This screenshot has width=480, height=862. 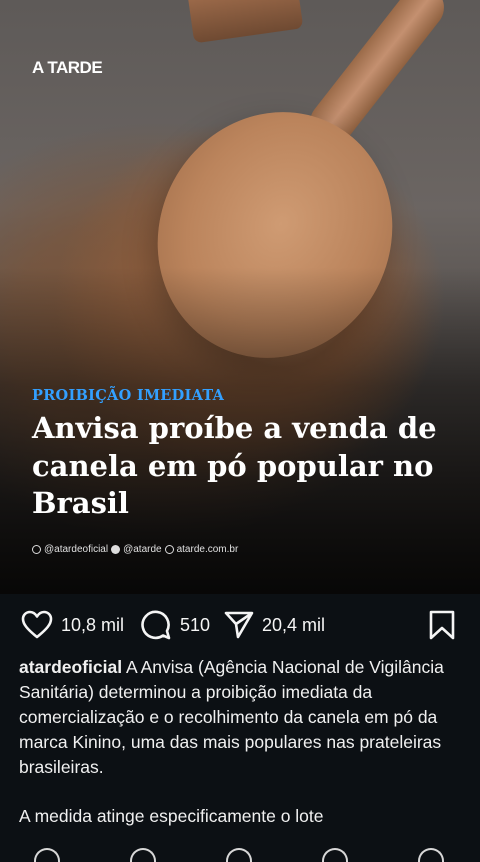 What do you see at coordinates (431, 855) in the screenshot?
I see `profile-tab-icon` at bounding box center [431, 855].